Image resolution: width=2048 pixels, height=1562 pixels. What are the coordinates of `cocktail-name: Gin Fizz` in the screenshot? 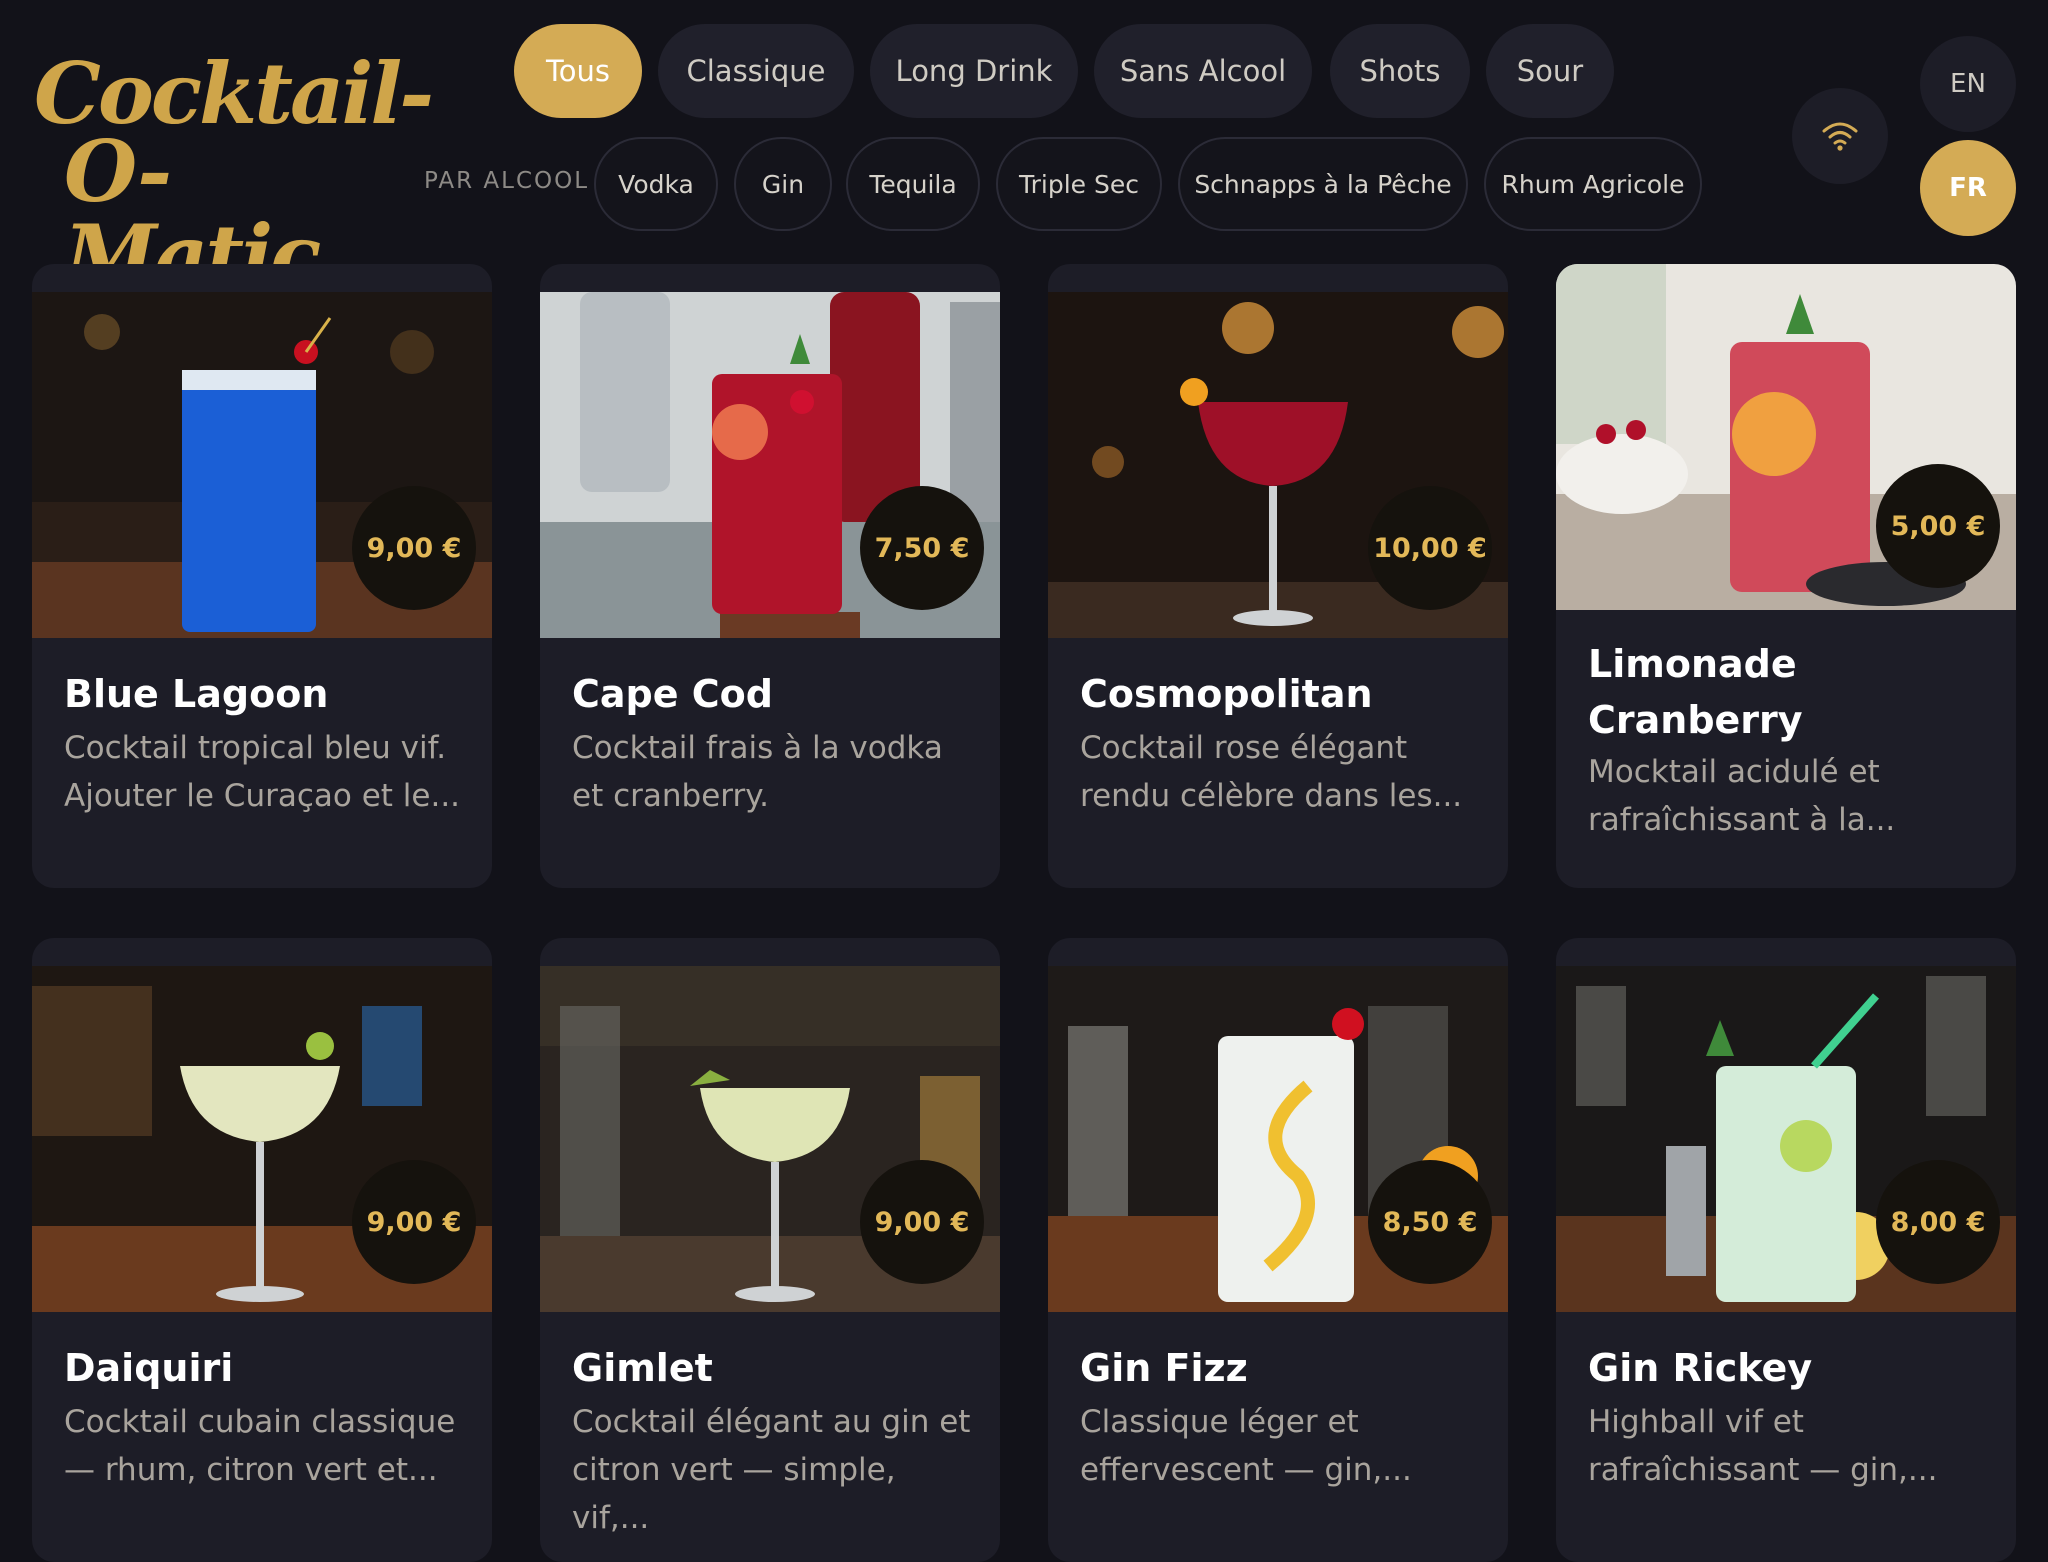 It's located at (1164, 1368).